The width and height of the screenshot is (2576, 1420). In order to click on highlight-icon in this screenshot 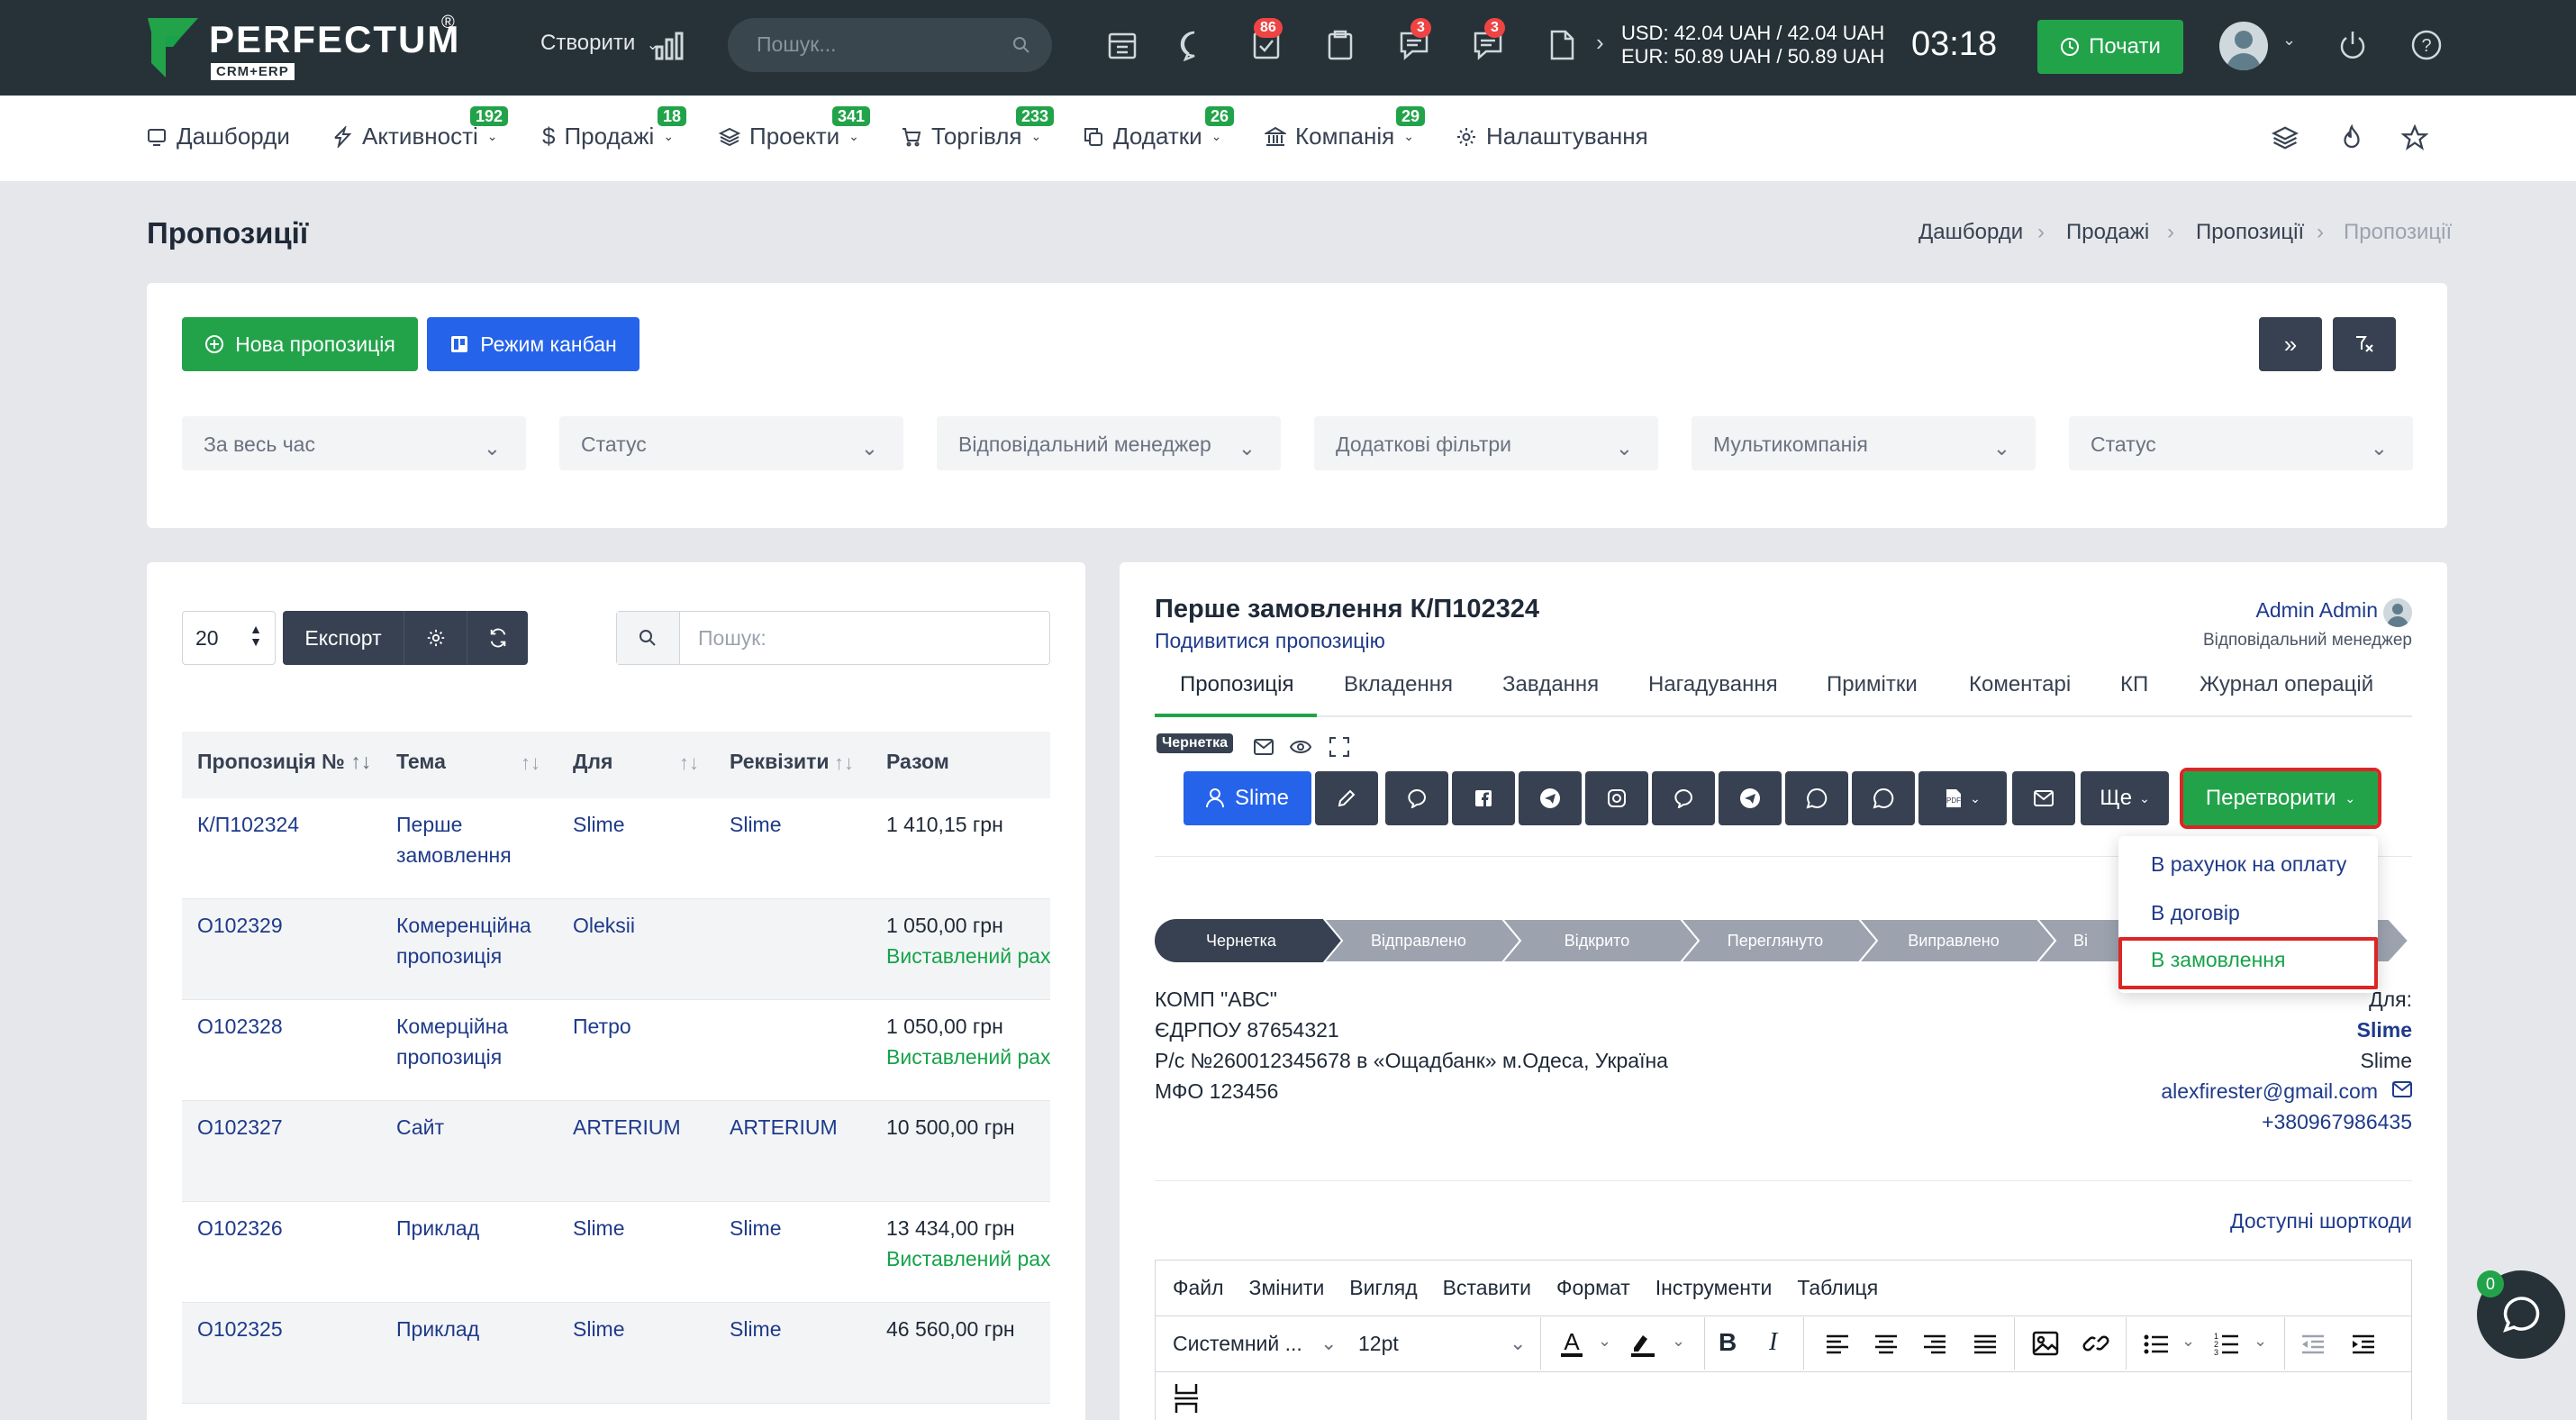, I will do `click(1642, 1344)`.